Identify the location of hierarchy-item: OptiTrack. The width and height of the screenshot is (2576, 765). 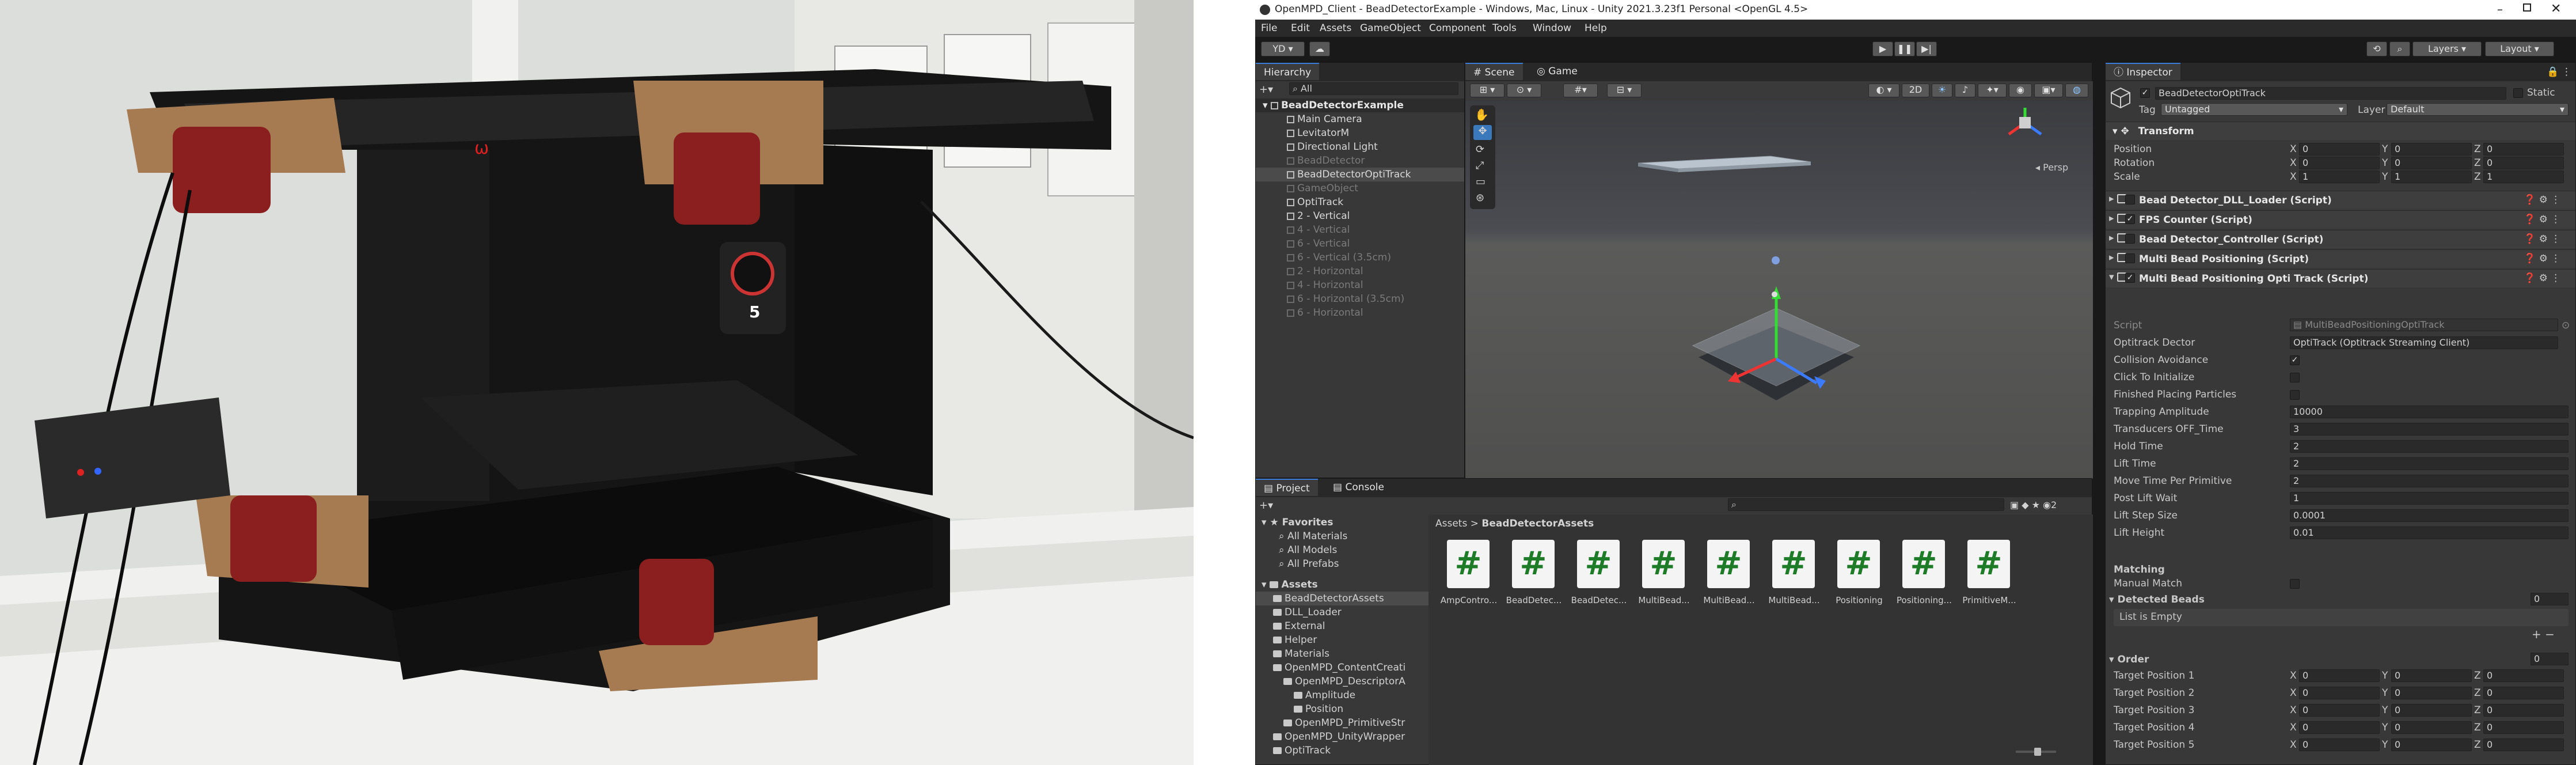
(1360, 202).